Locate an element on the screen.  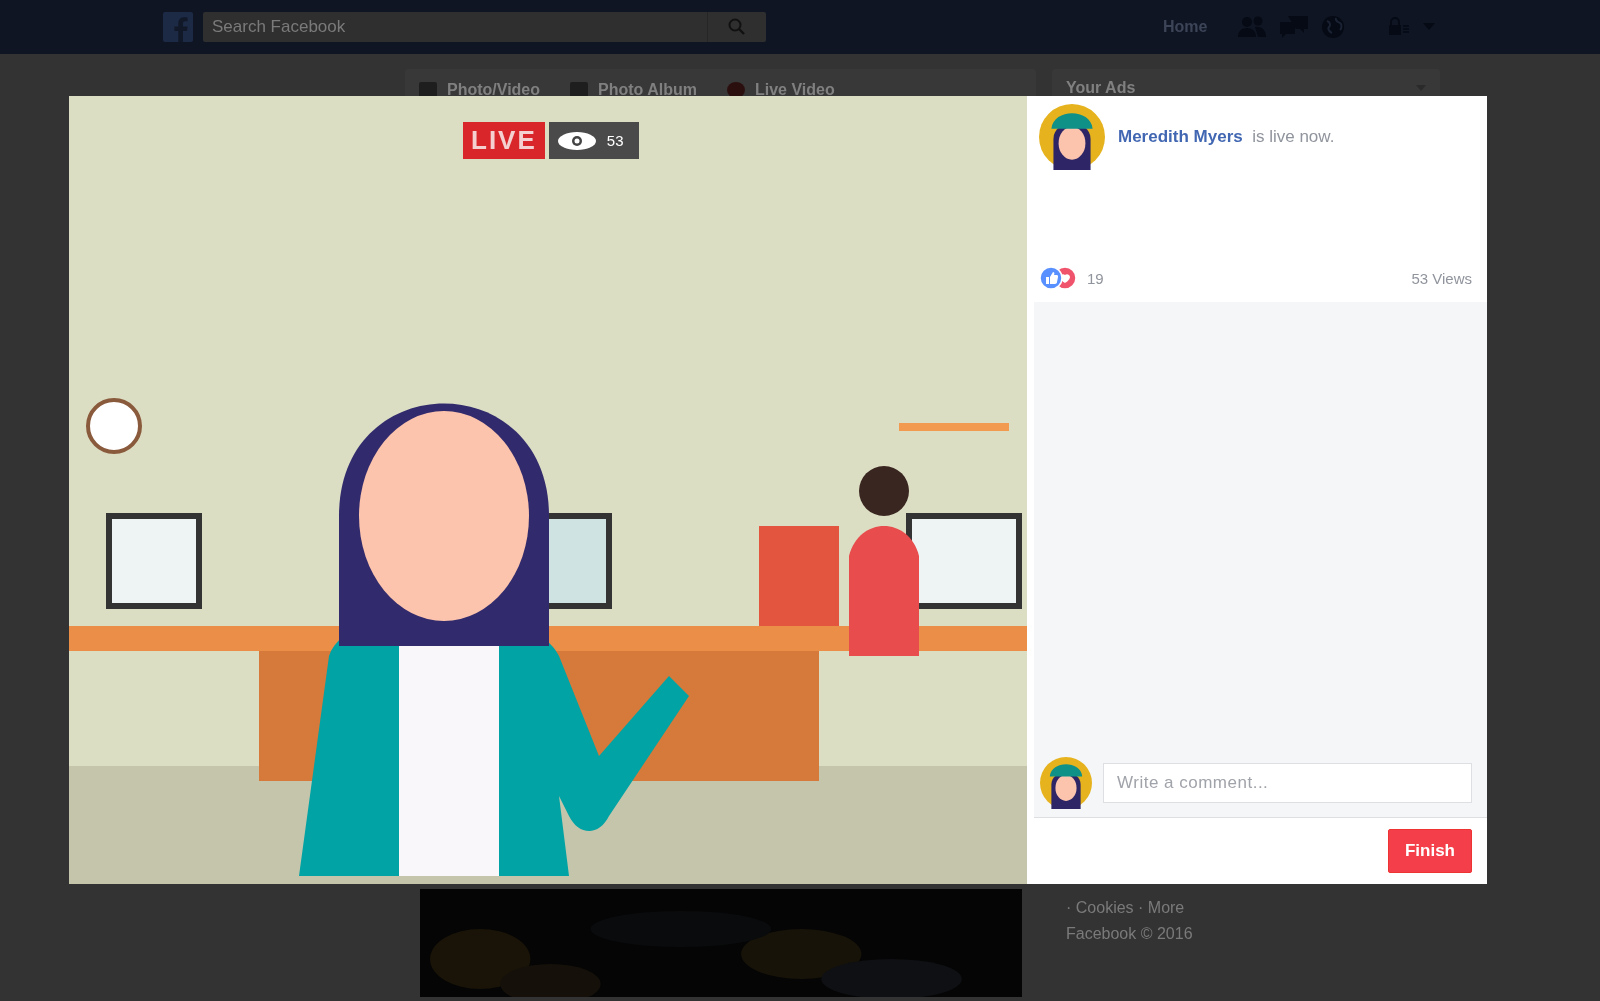
finish-button: Finish is located at coordinates (1429, 851).